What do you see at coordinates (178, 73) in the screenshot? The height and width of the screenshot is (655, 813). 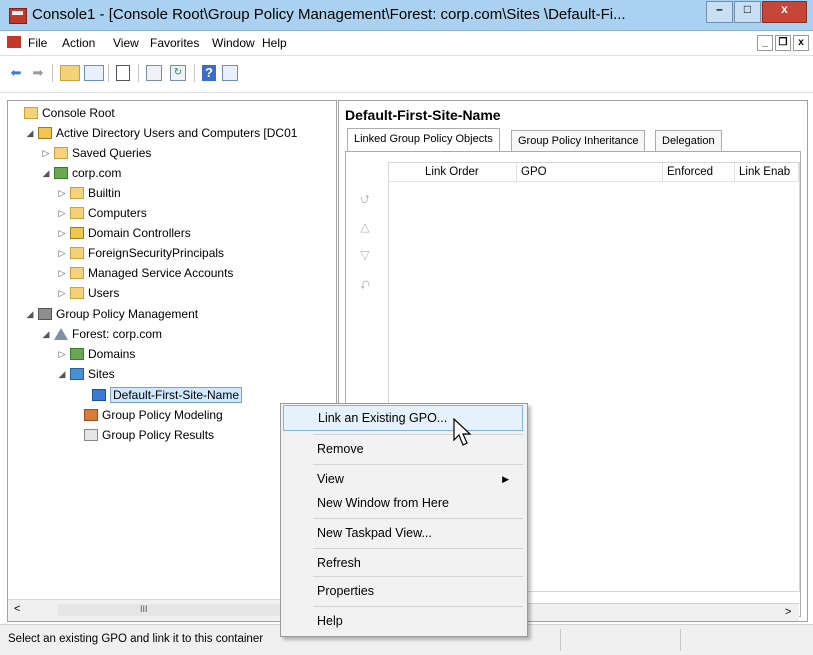 I see `refresh-icon: ↻` at bounding box center [178, 73].